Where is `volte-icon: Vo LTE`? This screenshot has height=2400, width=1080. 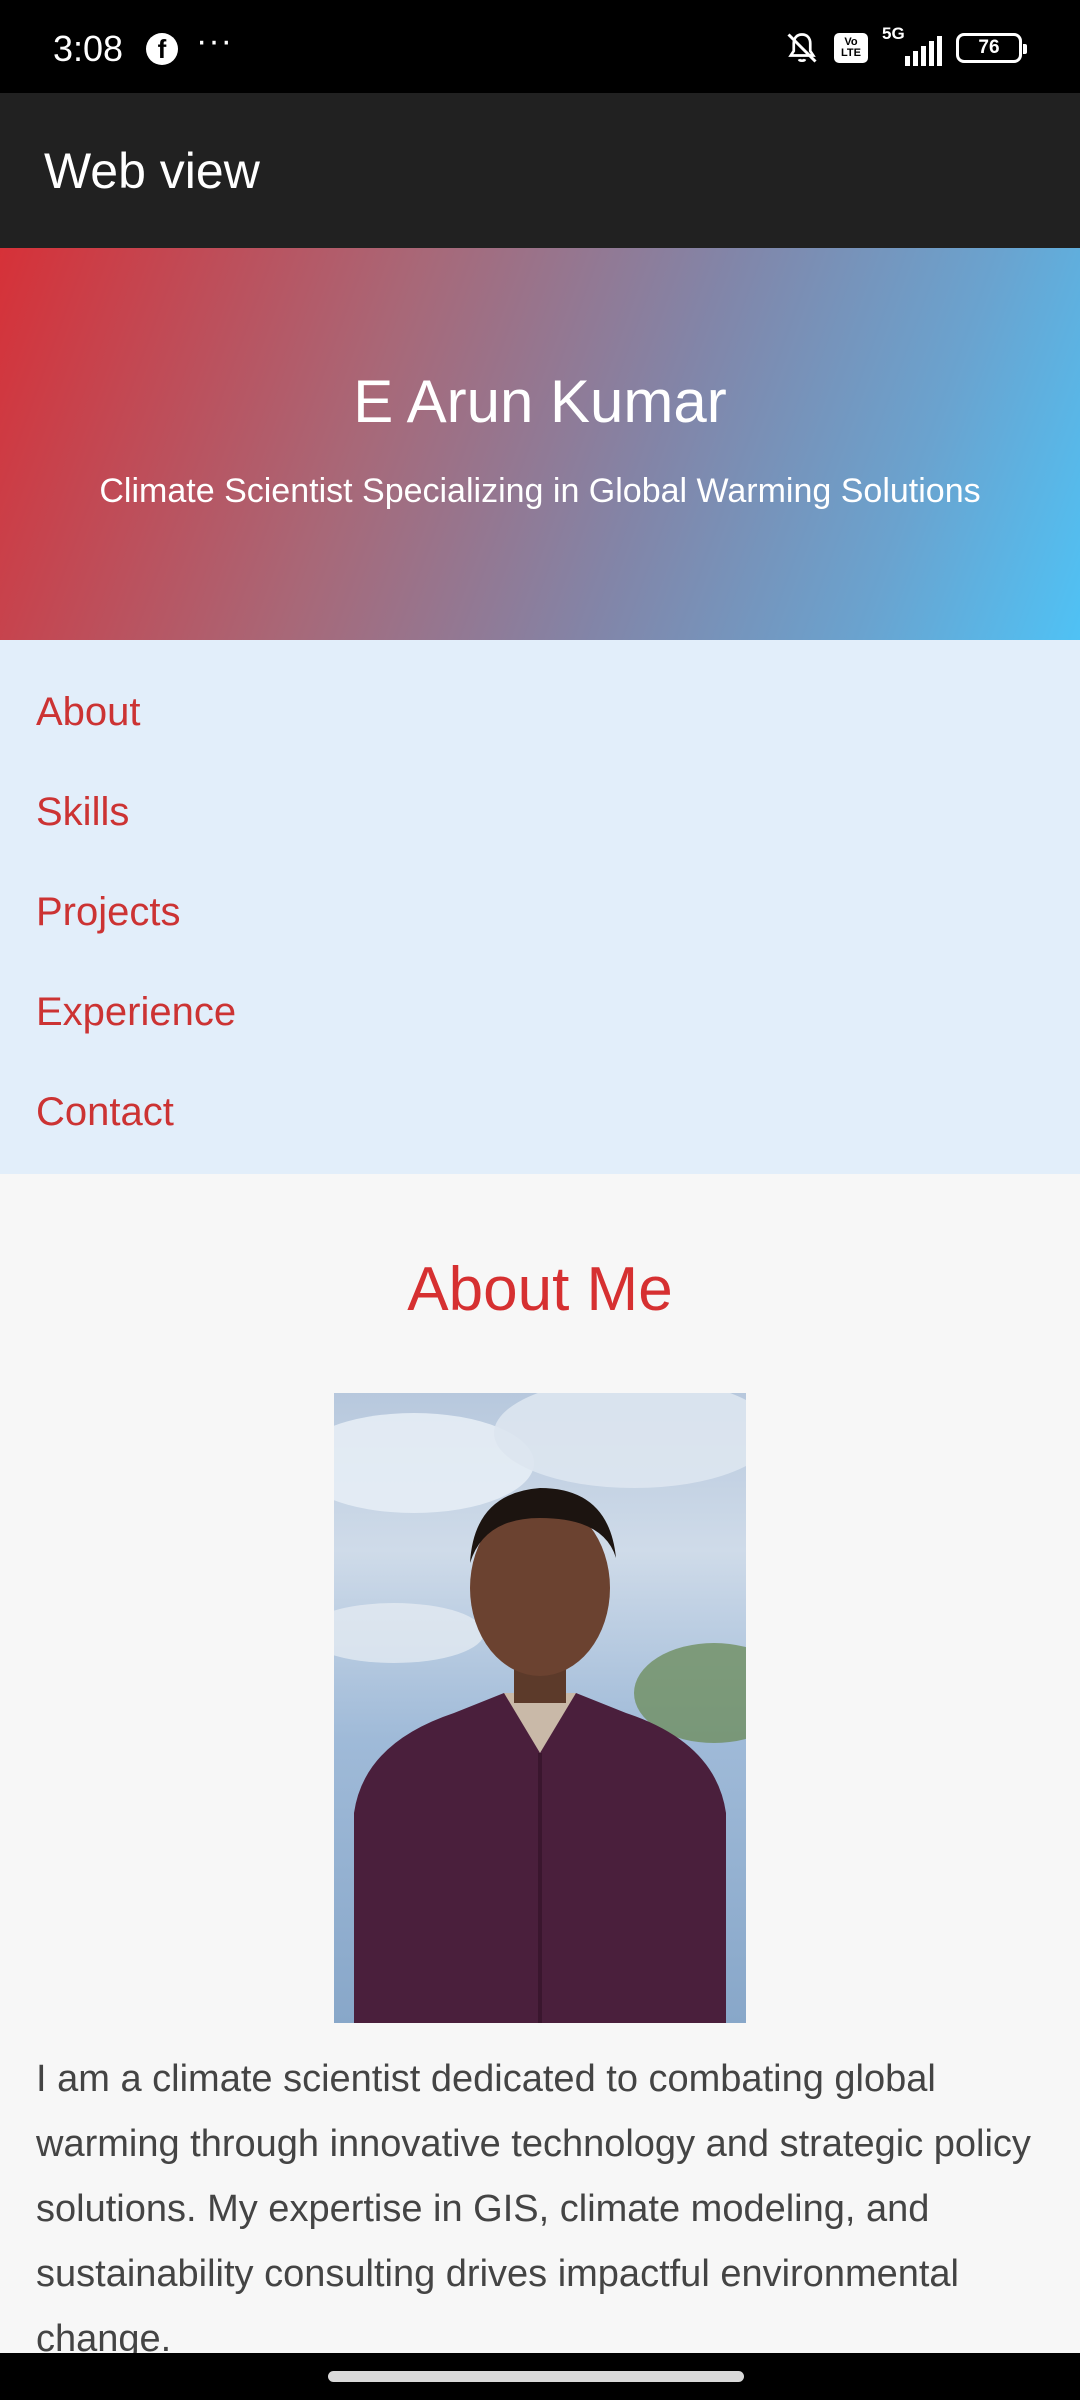
volte-icon: Vo LTE is located at coordinates (851, 48).